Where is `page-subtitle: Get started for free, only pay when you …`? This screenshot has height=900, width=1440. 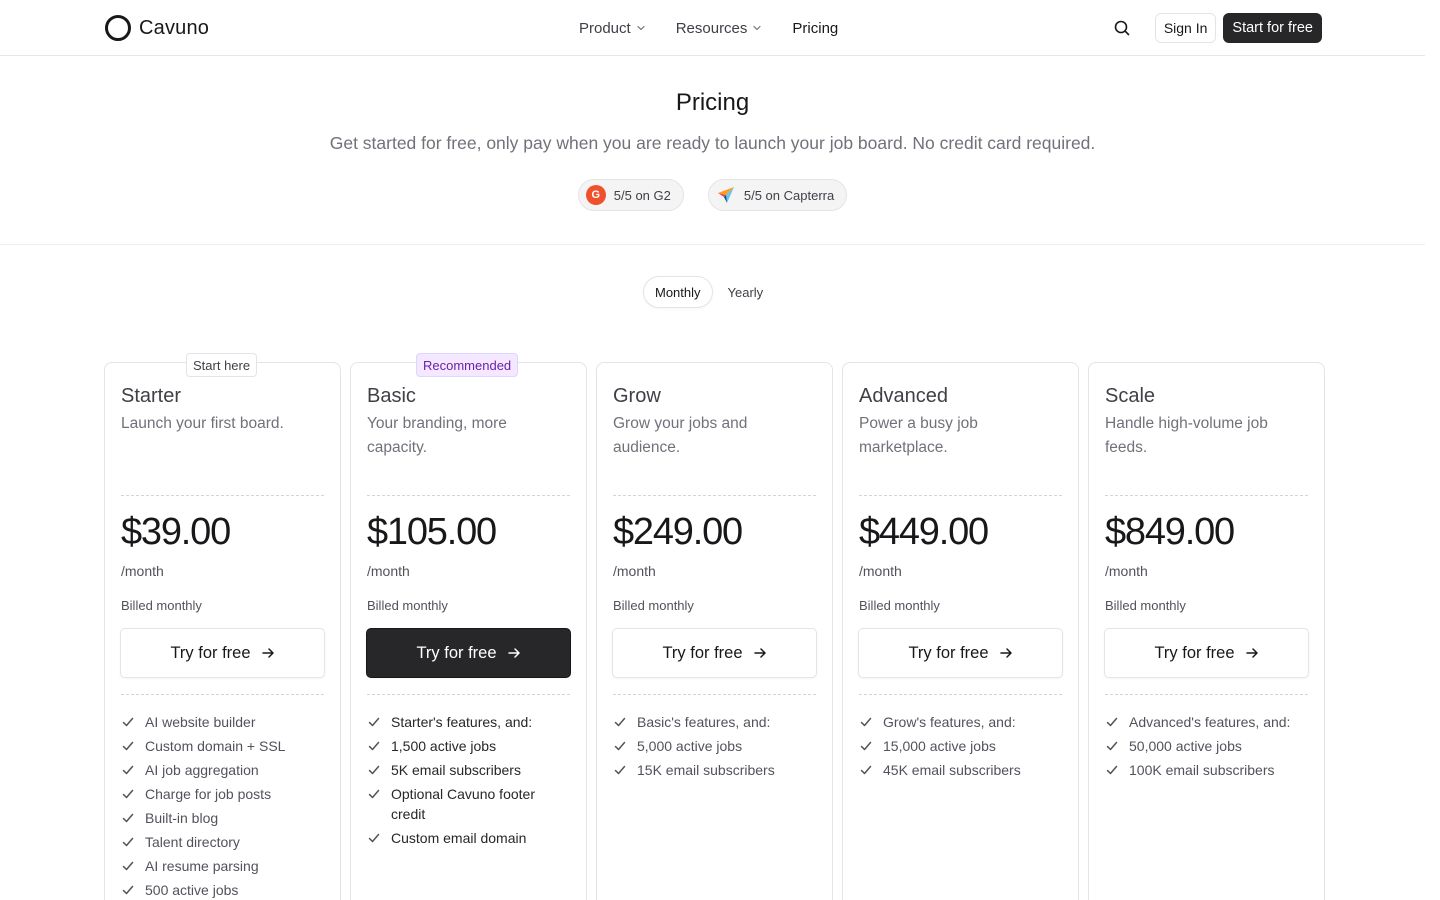 page-subtitle: Get started for free, only pay when you … is located at coordinates (712, 143).